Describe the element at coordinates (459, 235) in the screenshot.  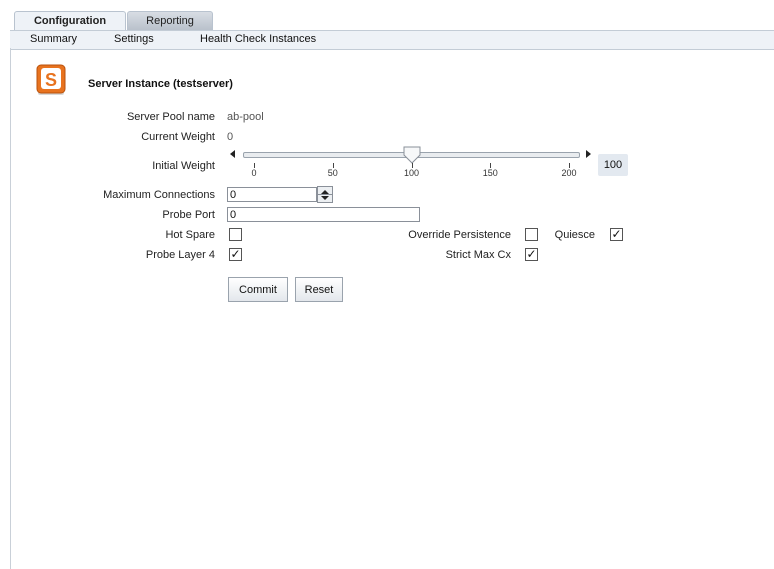
I see `override-persistence-label: Override Persistence` at that location.